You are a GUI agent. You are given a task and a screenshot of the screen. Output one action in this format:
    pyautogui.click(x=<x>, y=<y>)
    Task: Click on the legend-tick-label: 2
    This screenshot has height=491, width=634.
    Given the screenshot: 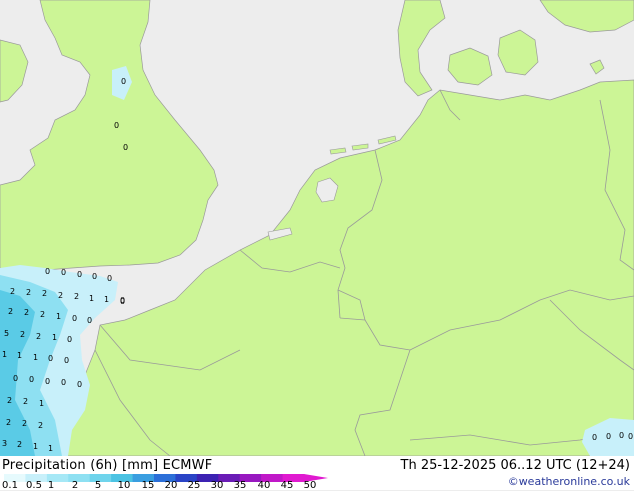 What is the action you would take?
    pyautogui.click(x=75, y=485)
    